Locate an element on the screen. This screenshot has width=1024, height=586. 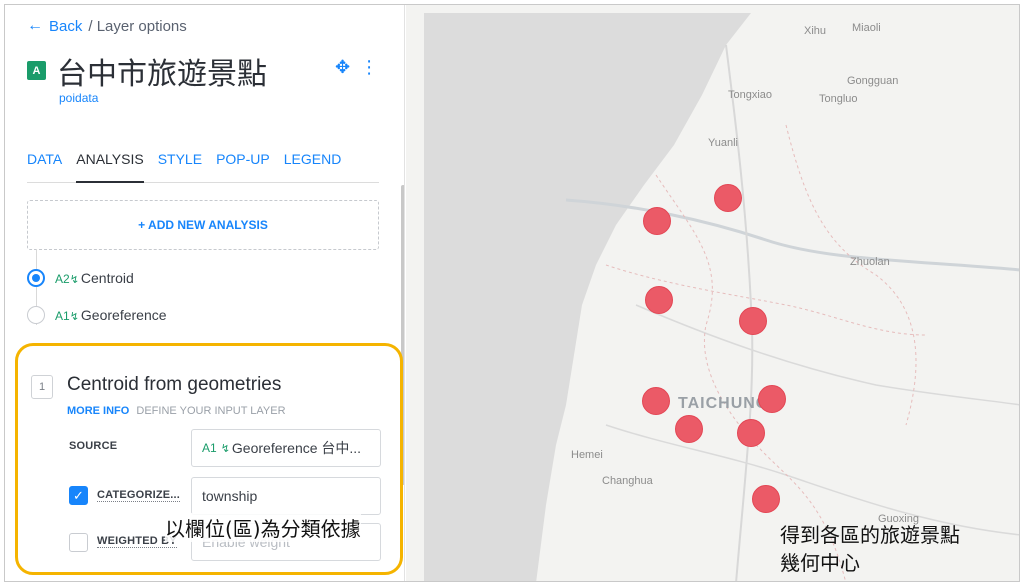
analysis-step-a2: A2↯ Centroid is located at coordinates (80, 278).